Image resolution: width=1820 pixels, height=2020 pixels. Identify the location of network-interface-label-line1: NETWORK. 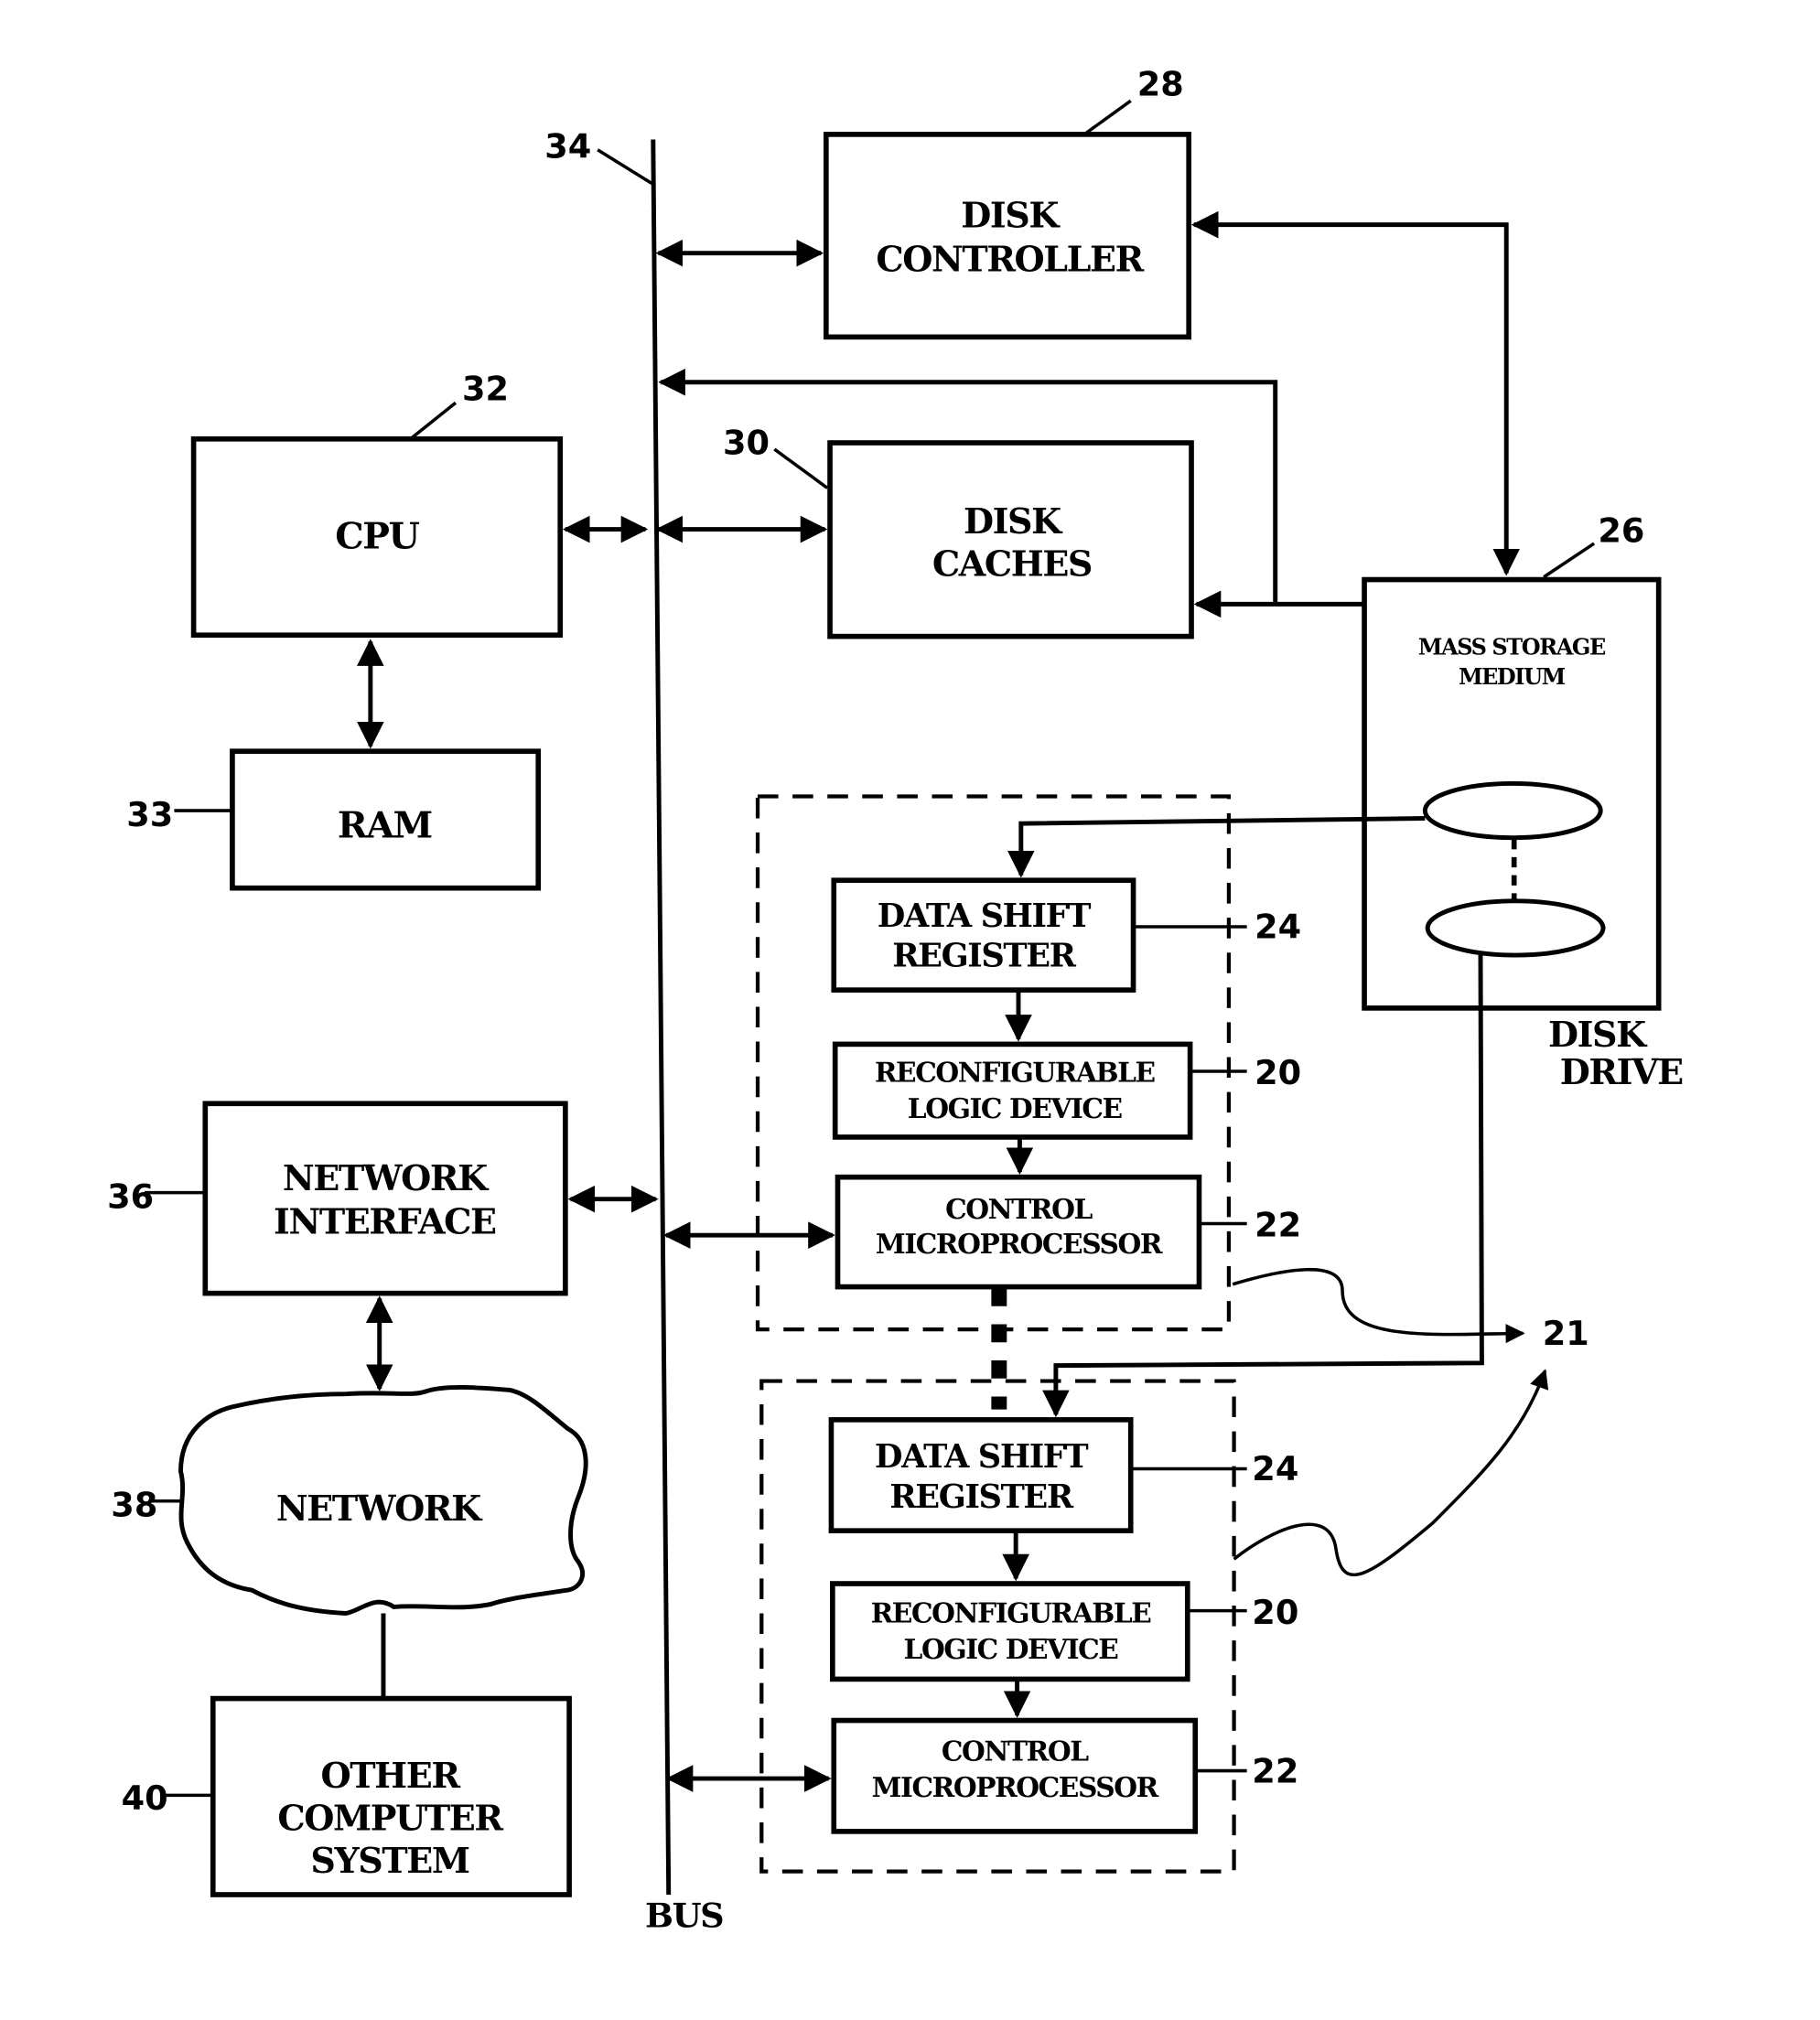
(386, 1177).